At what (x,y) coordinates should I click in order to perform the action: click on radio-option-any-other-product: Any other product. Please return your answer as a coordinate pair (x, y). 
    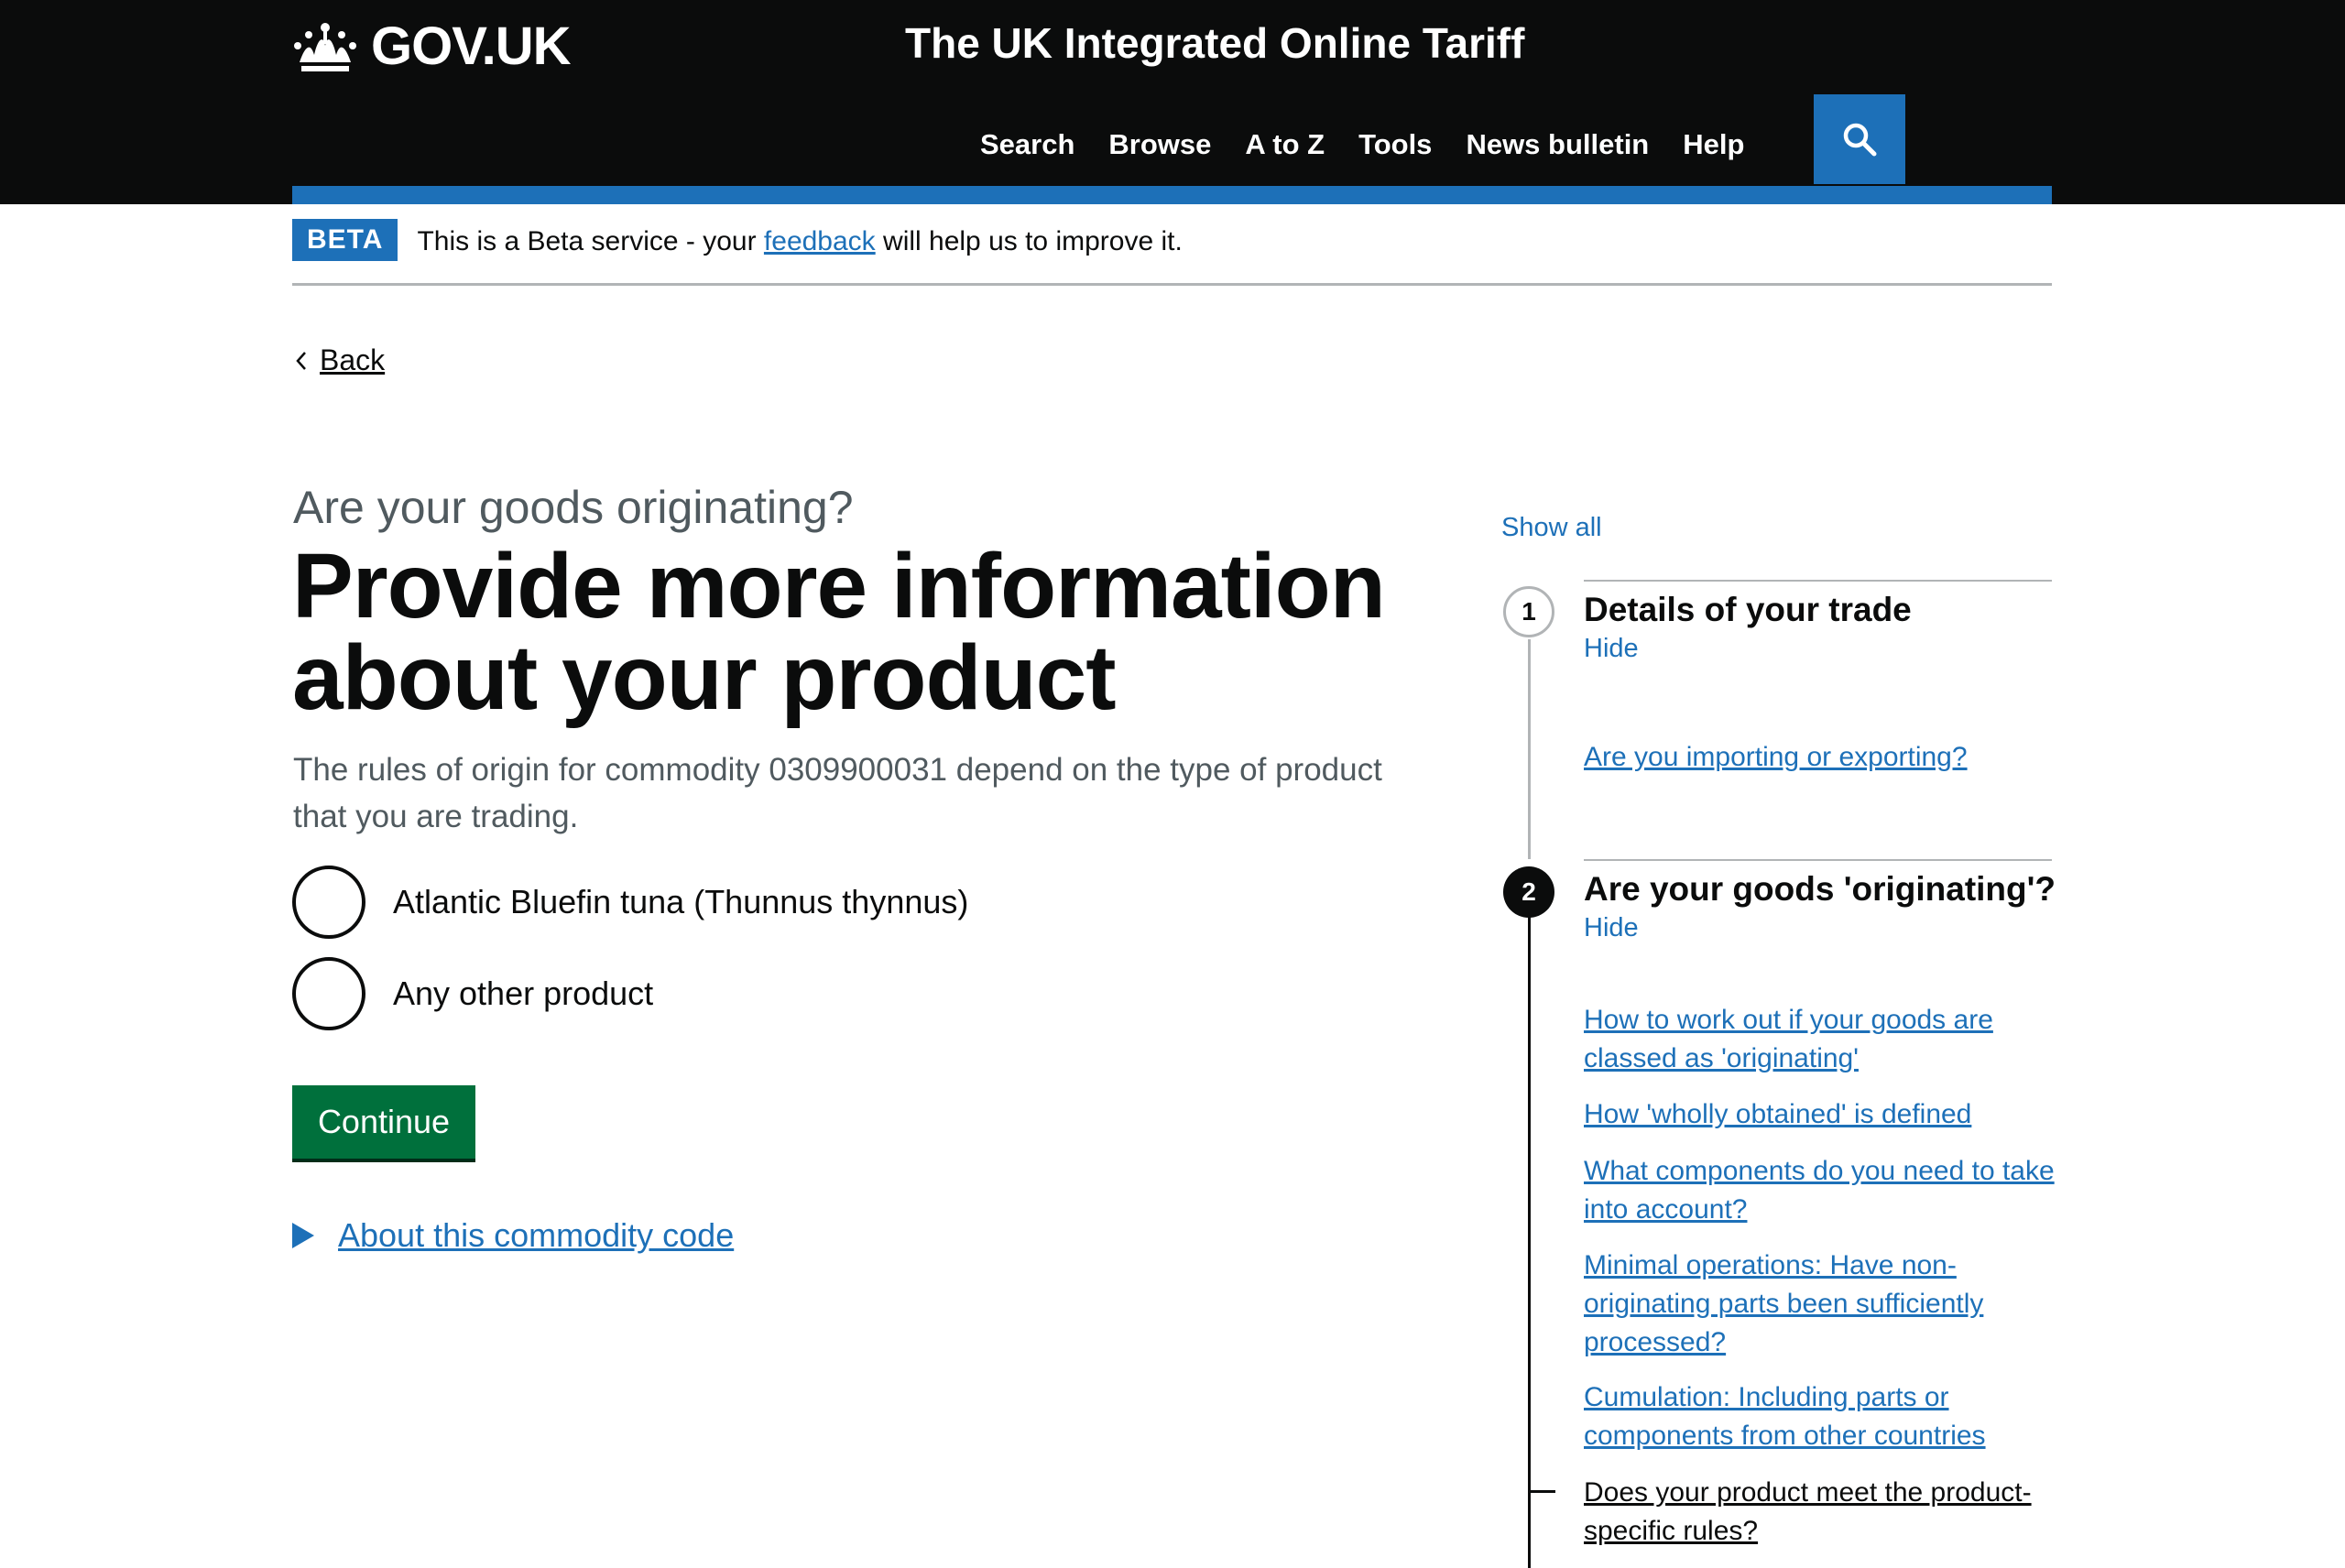
    Looking at the image, I should click on (472, 993).